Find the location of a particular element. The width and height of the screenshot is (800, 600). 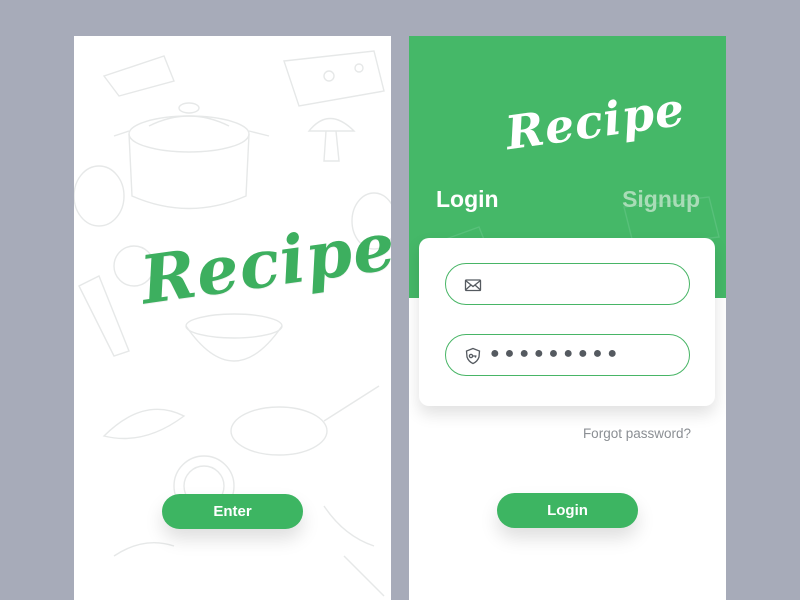

enter-button: Enter is located at coordinates (232, 511).